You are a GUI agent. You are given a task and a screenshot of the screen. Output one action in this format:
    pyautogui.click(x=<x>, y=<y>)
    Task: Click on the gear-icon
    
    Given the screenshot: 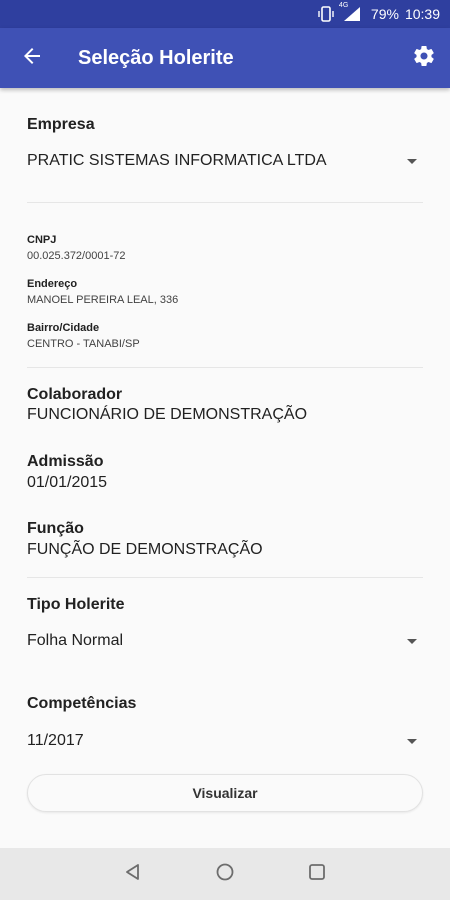 What is the action you would take?
    pyautogui.click(x=424, y=58)
    